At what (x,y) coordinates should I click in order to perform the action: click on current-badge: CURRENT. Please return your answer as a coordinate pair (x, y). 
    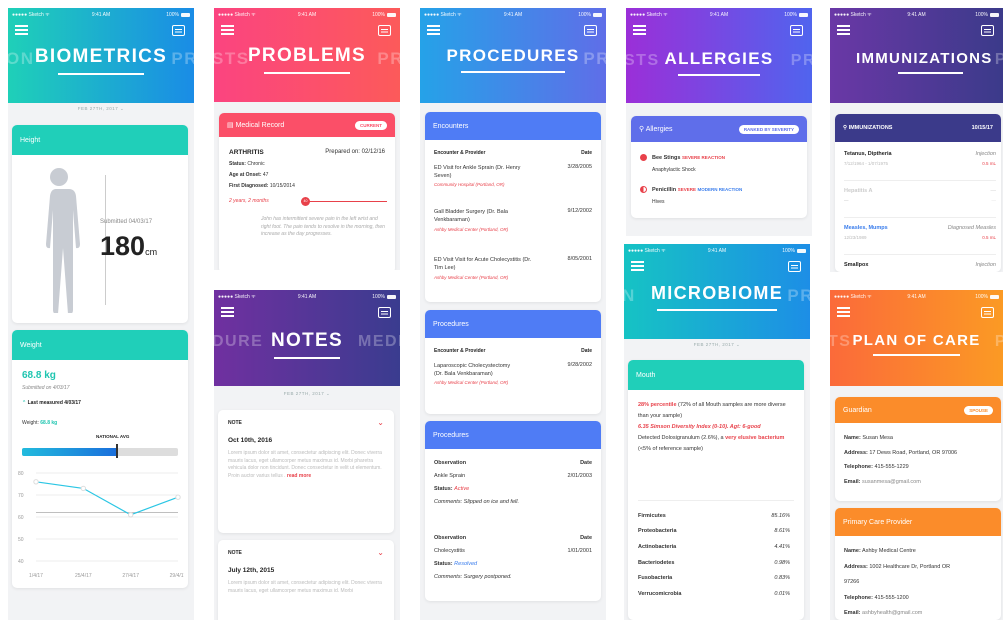
    Looking at the image, I should click on (371, 125).